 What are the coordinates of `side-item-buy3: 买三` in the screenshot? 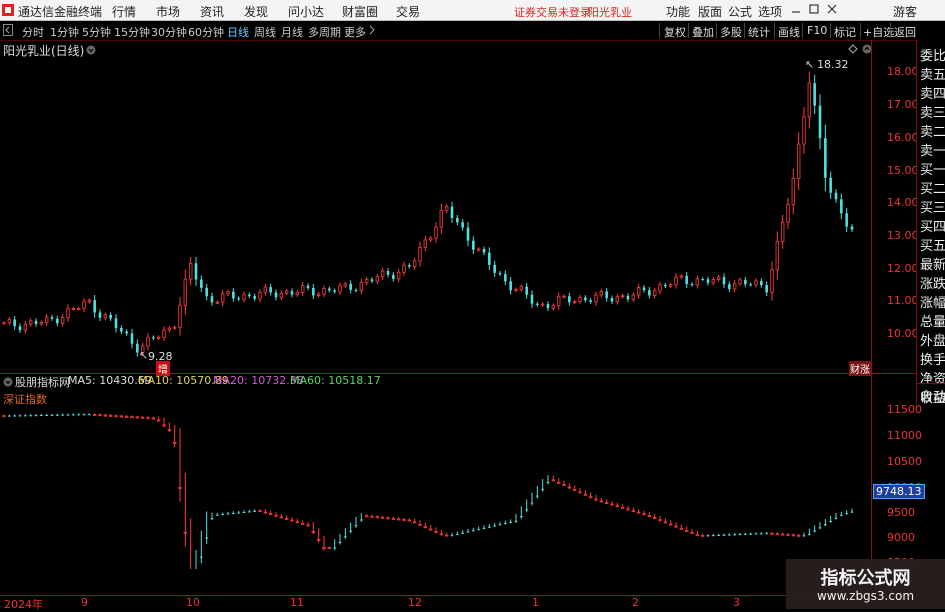 It's located at (932, 206).